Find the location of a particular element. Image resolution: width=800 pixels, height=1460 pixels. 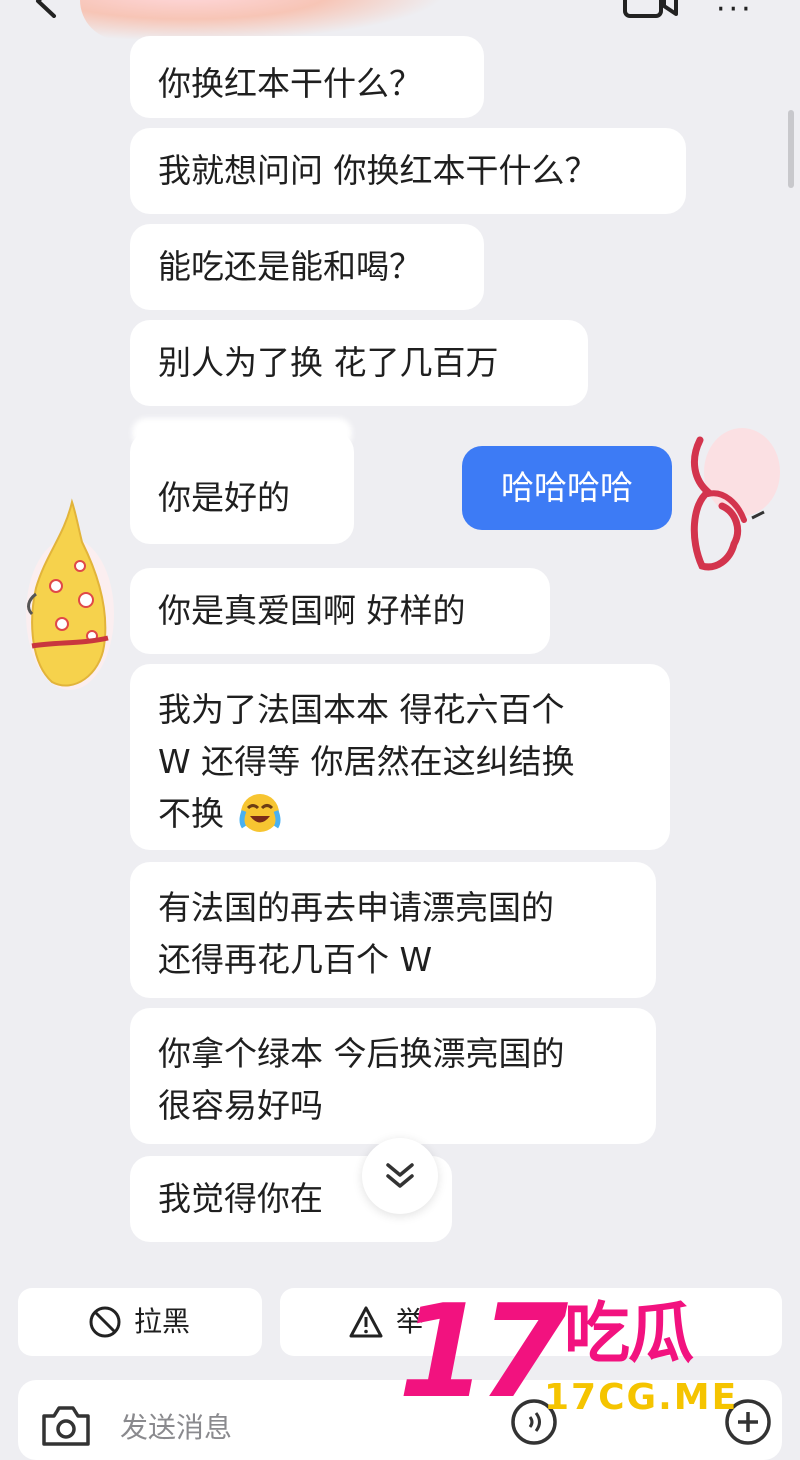

message-bubble: 我为了法国本本 得花六百个 W 还得等 你居然在这纠结换 不换 is located at coordinates (400, 757).